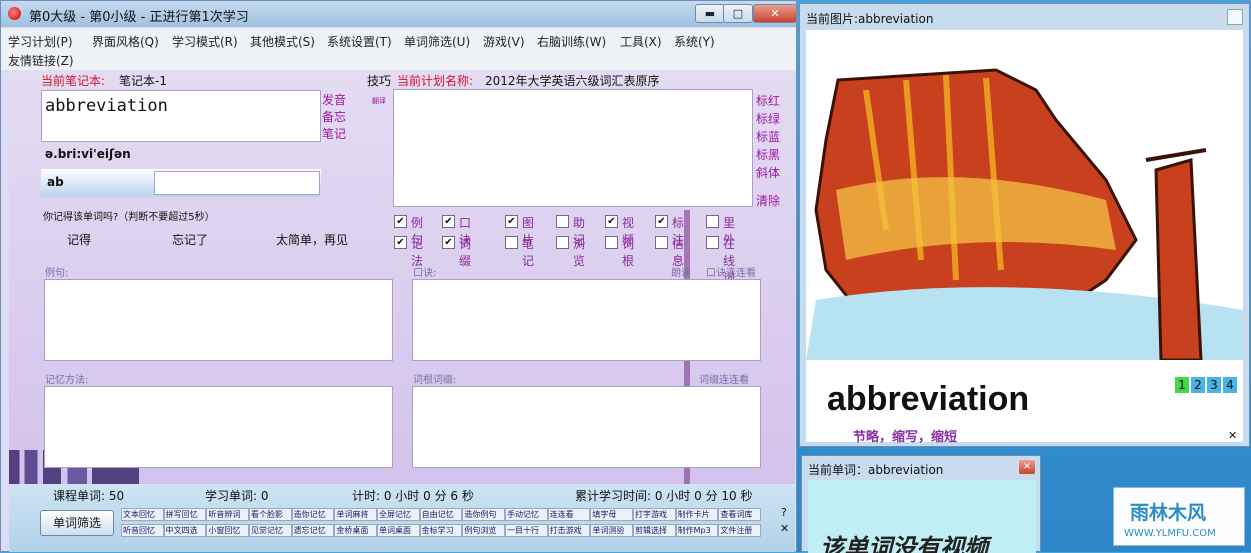  Describe the element at coordinates (398, 514) in the screenshot. I see `mini-button: 全屏记忆` at that location.